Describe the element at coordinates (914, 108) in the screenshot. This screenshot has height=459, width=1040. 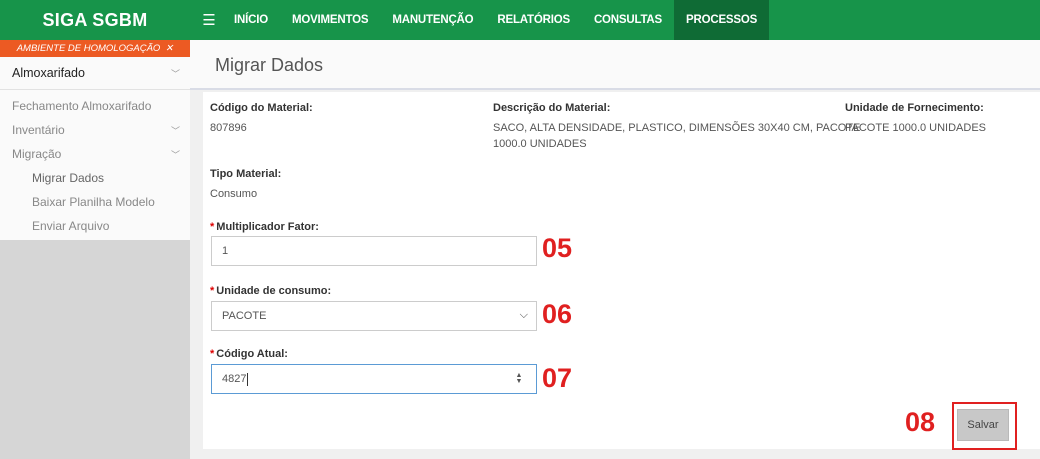
I see `unidade-fornecimento-label: Unidade de Fornecimento:` at that location.